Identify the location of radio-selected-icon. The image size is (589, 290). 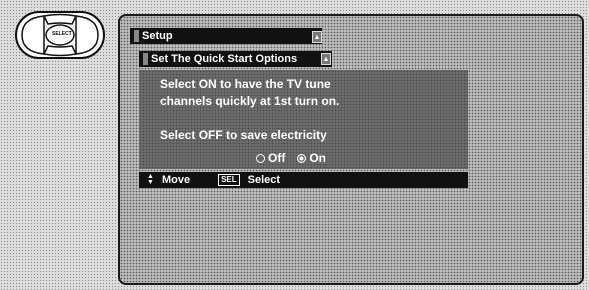
(302, 158).